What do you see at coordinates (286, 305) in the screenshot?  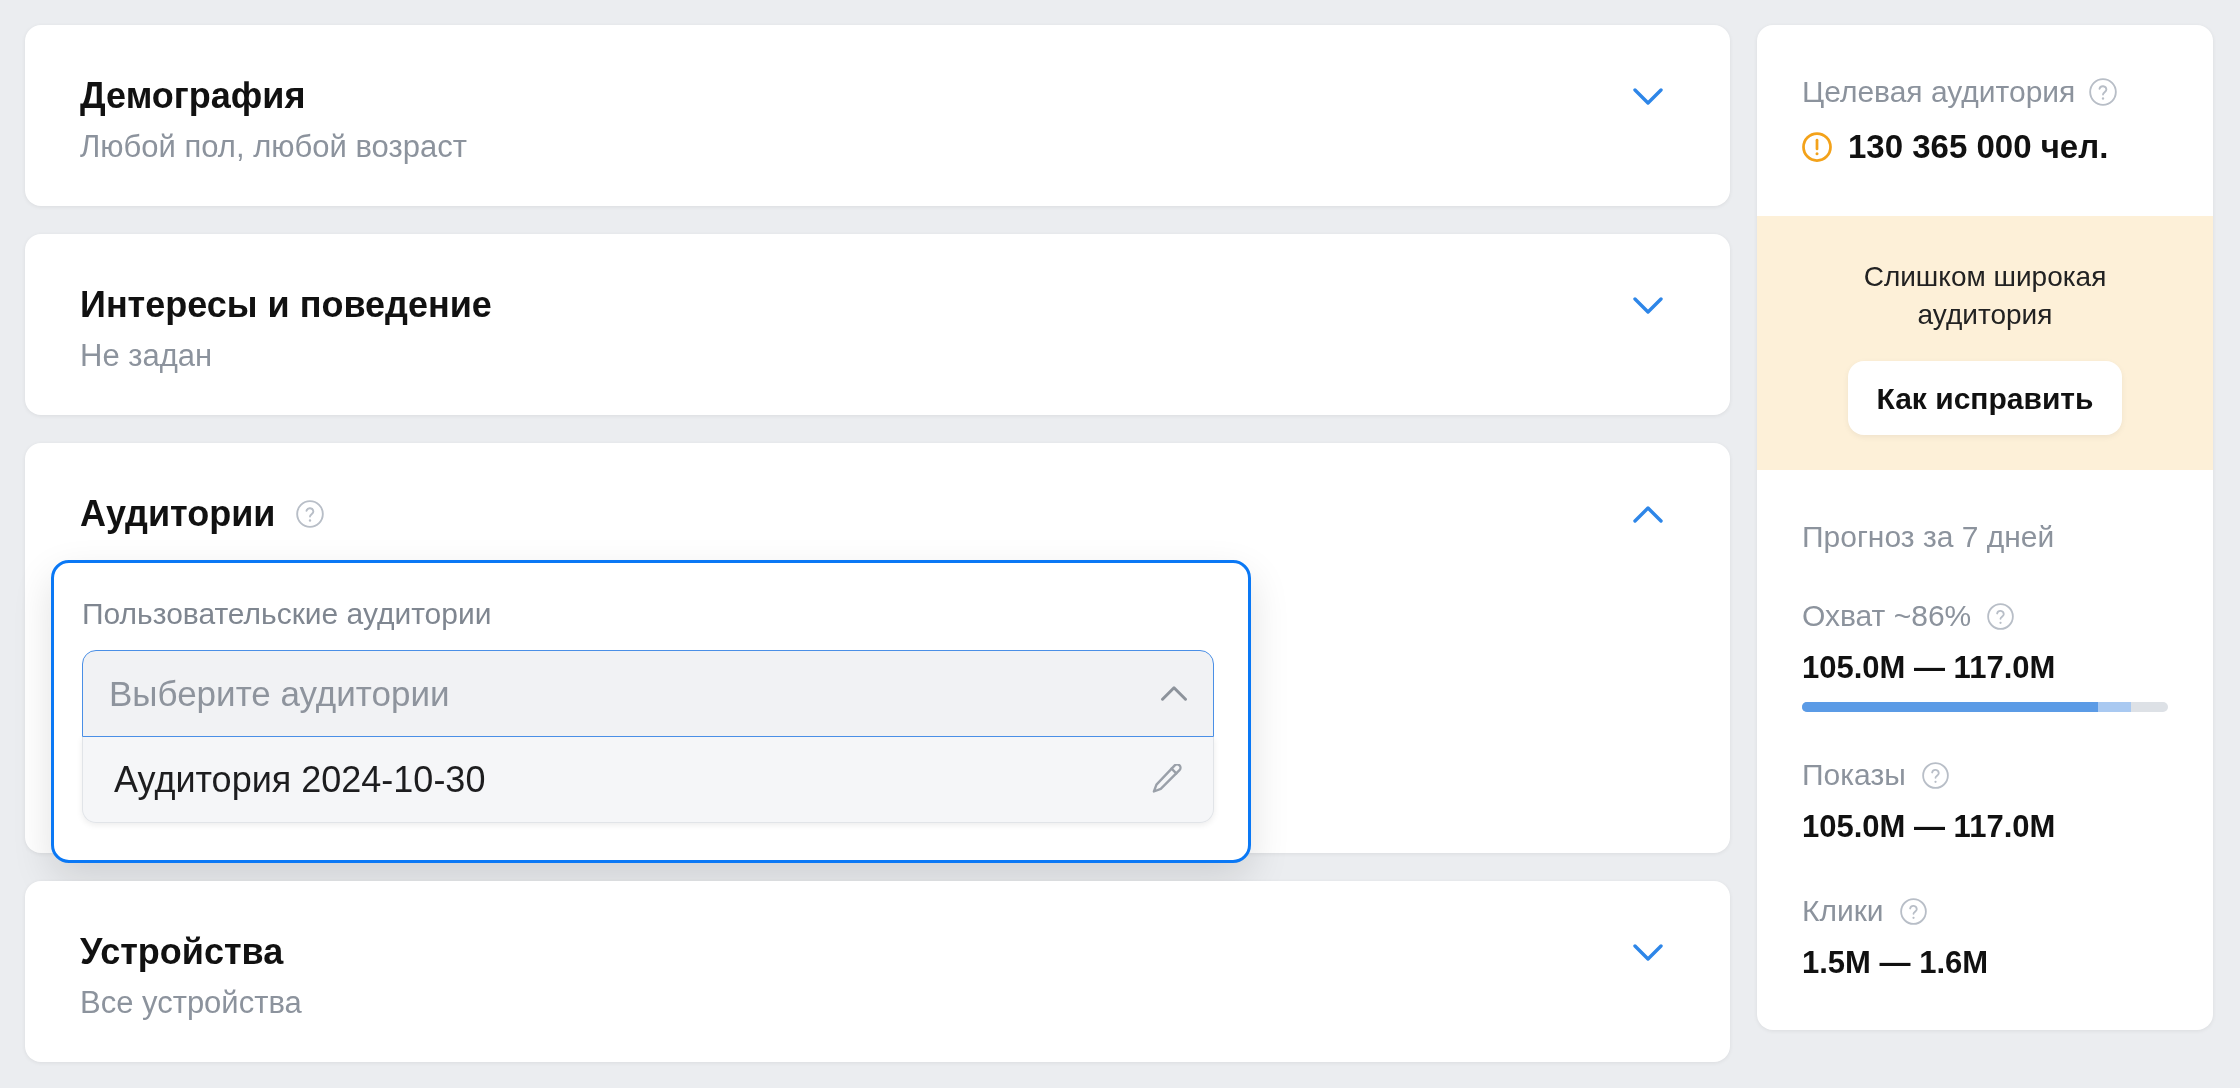 I see `section-title: Интересы и поведение` at bounding box center [286, 305].